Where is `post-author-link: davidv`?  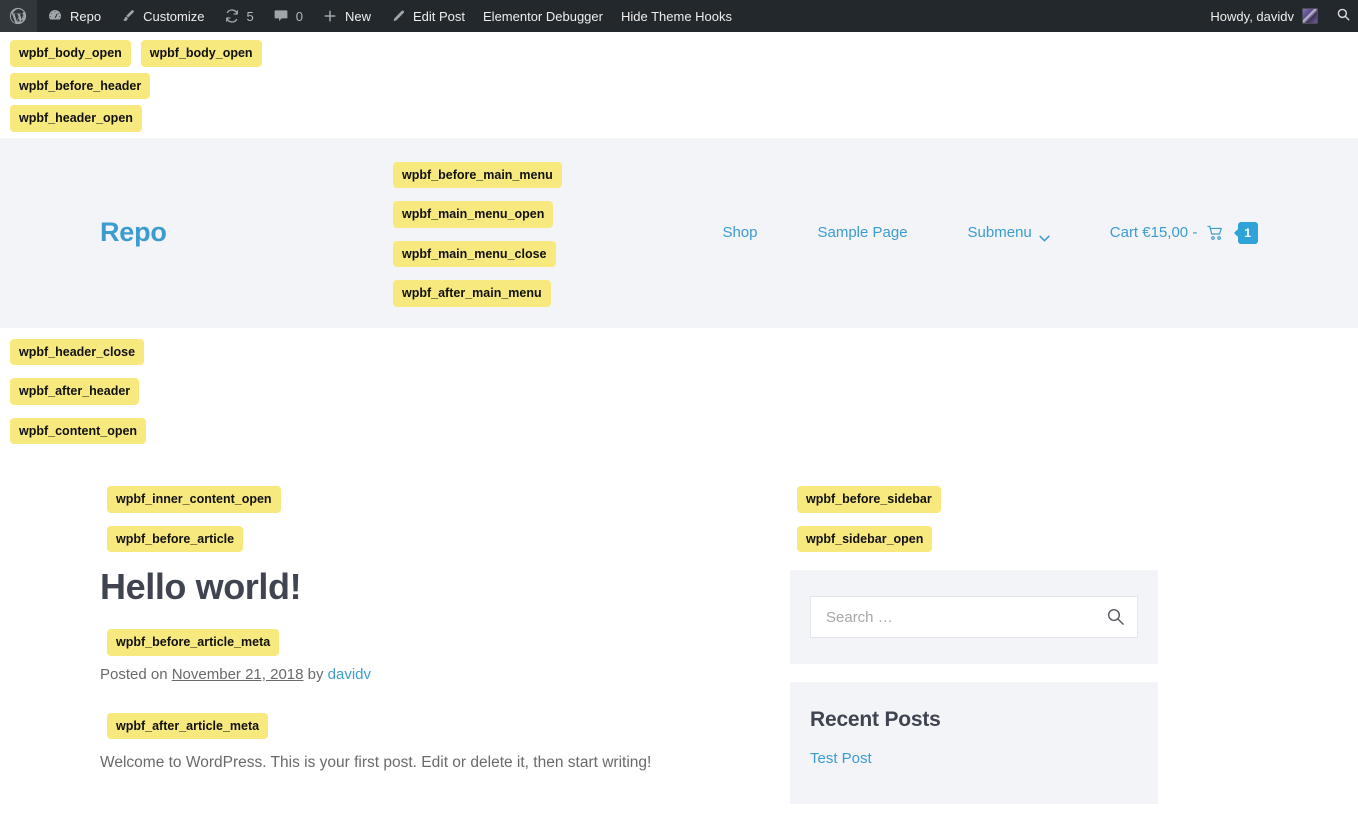 post-author-link: davidv is located at coordinates (349, 674).